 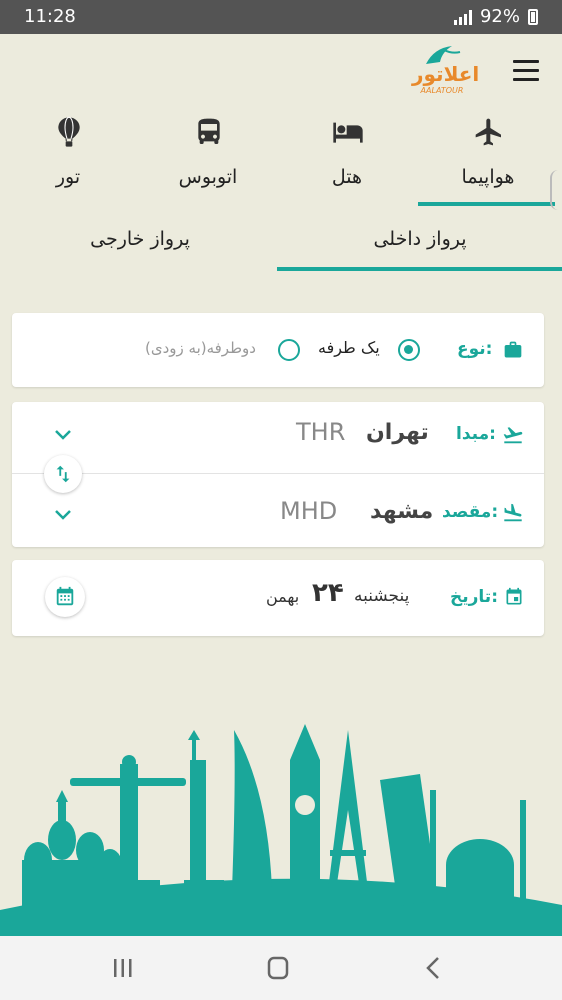 What do you see at coordinates (63, 515) in the screenshot?
I see `destination-chevron-down-icon` at bounding box center [63, 515].